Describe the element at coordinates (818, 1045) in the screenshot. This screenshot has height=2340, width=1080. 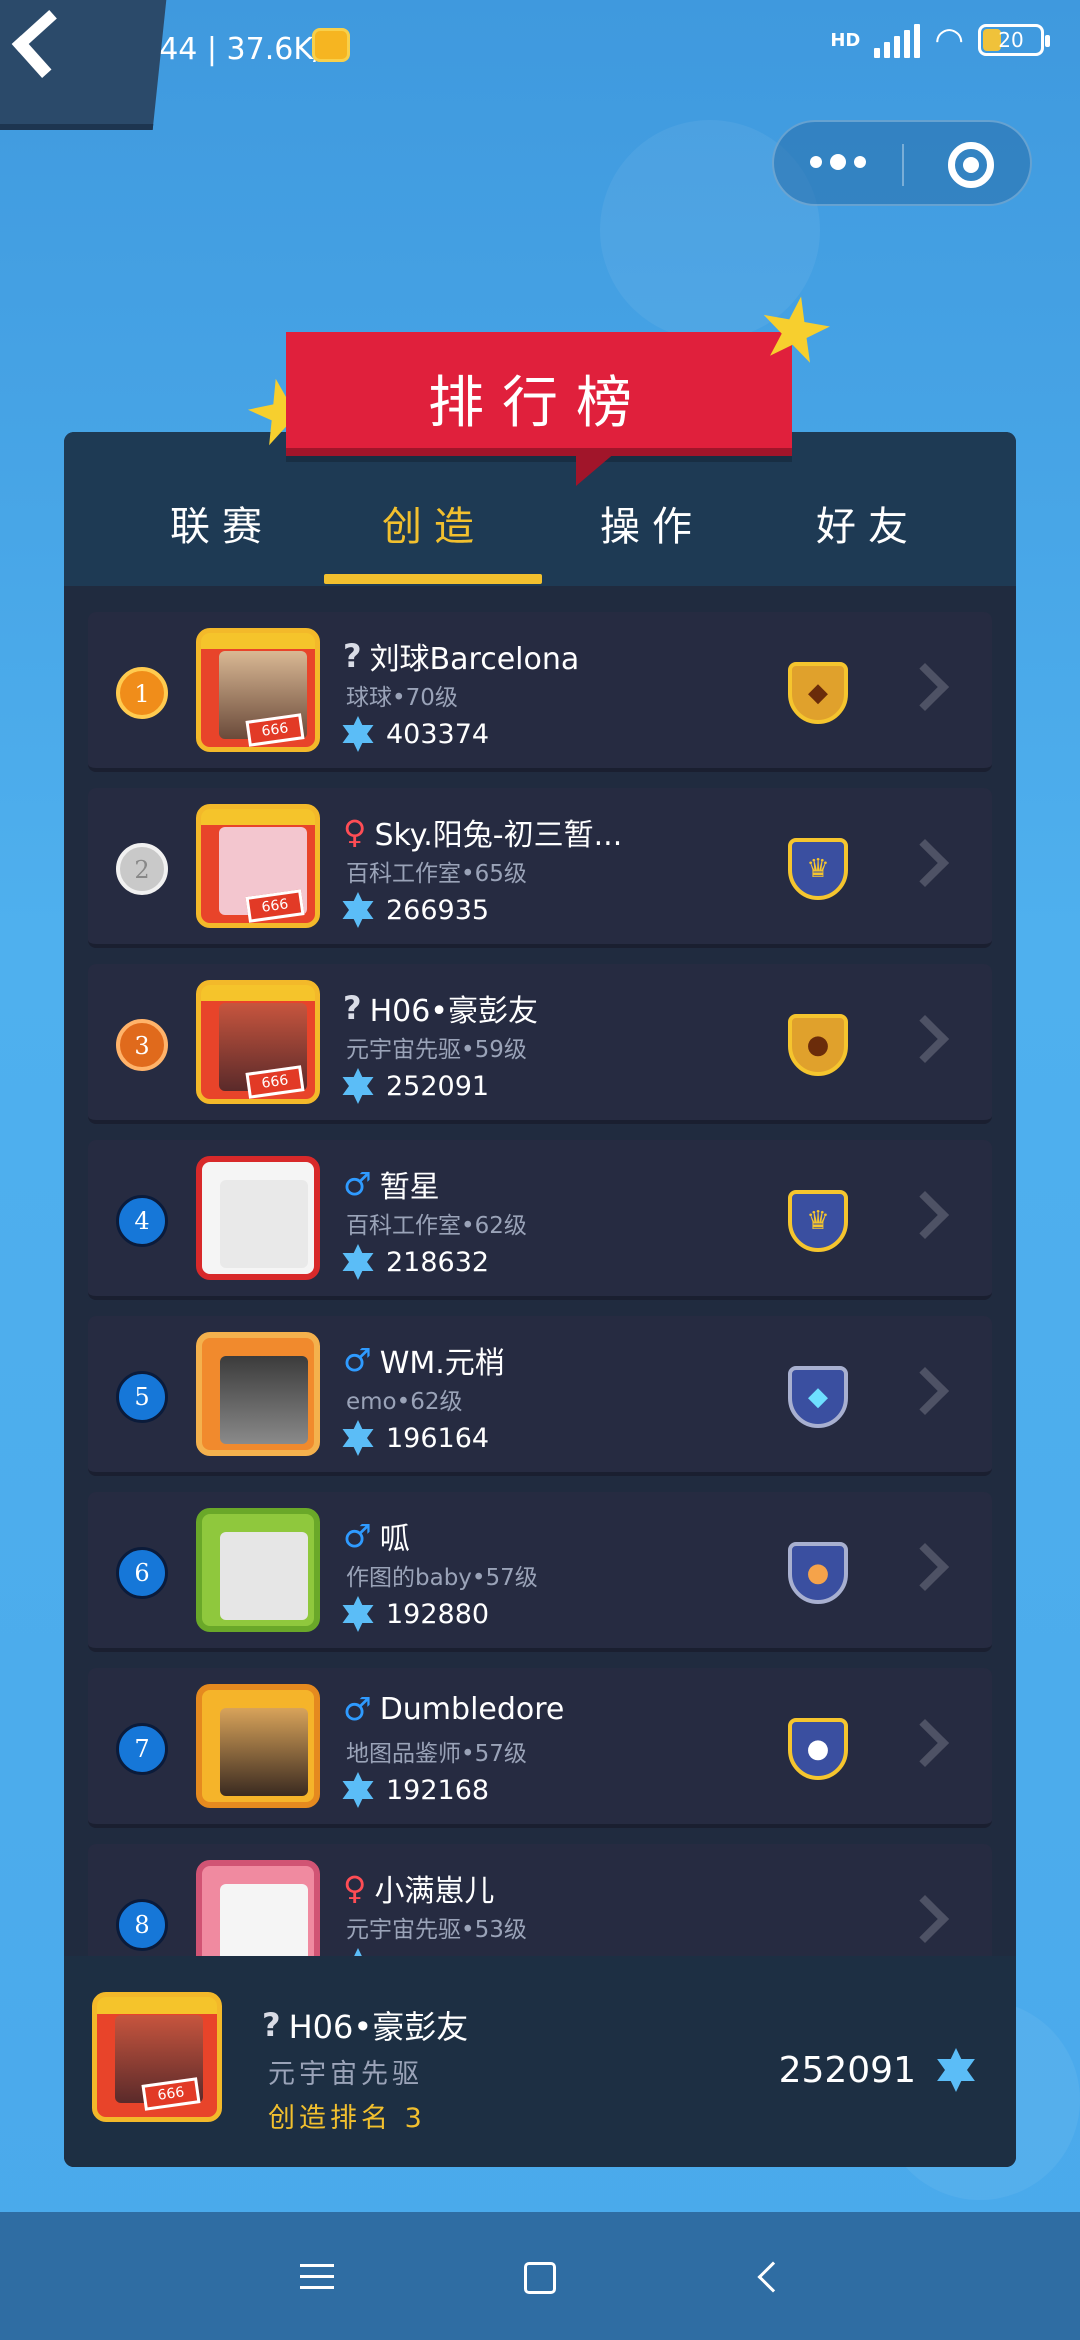
I see `face-badge-icon: ●` at that location.